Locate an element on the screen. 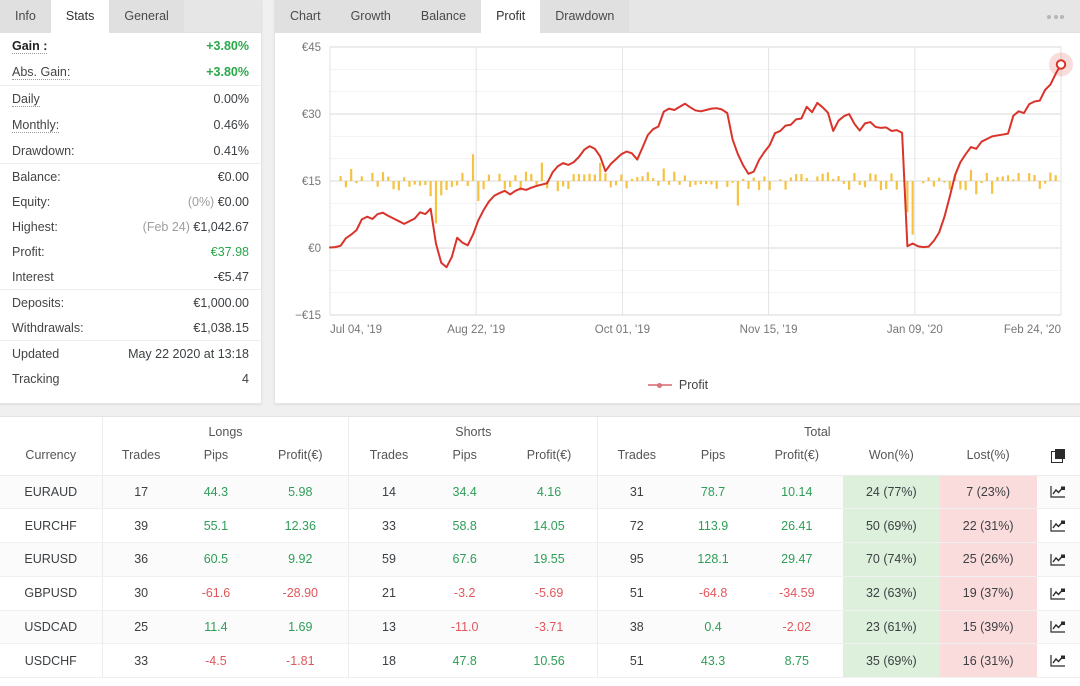  cell-long-profit: 9.92 is located at coordinates (300, 559).